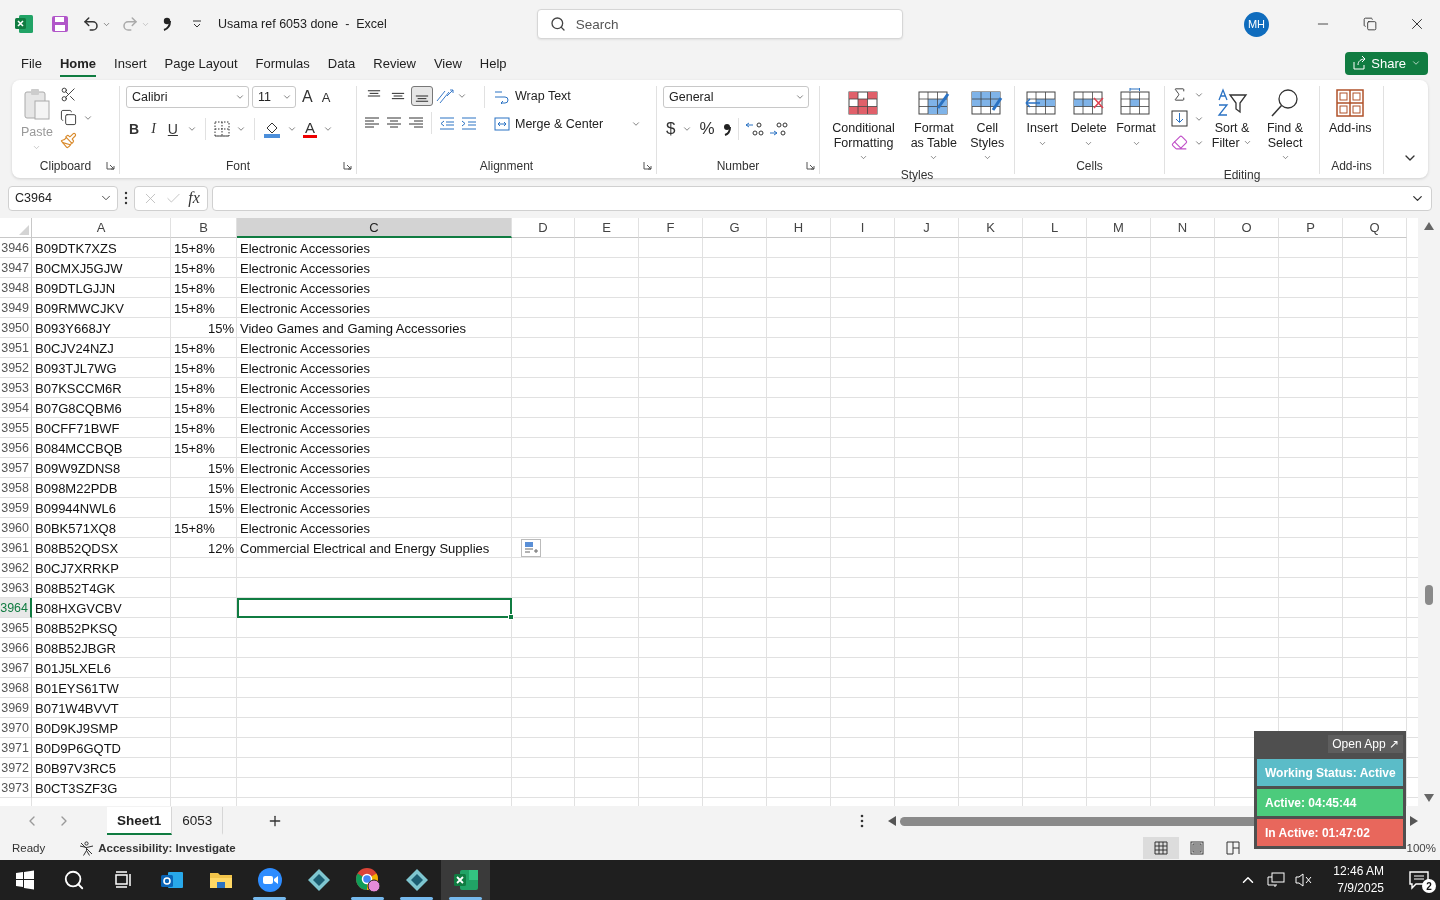  I want to click on row-header: 3965, so click(16, 628).